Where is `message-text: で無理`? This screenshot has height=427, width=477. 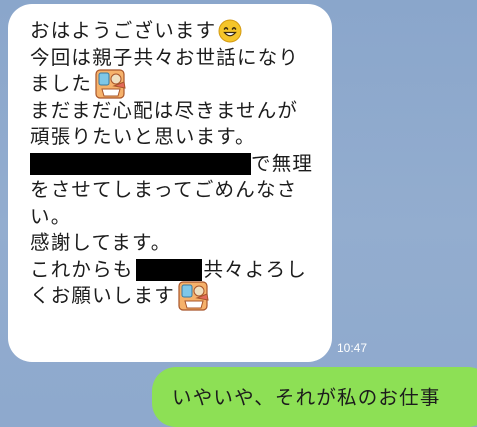
message-text: で無理 is located at coordinates (282, 163).